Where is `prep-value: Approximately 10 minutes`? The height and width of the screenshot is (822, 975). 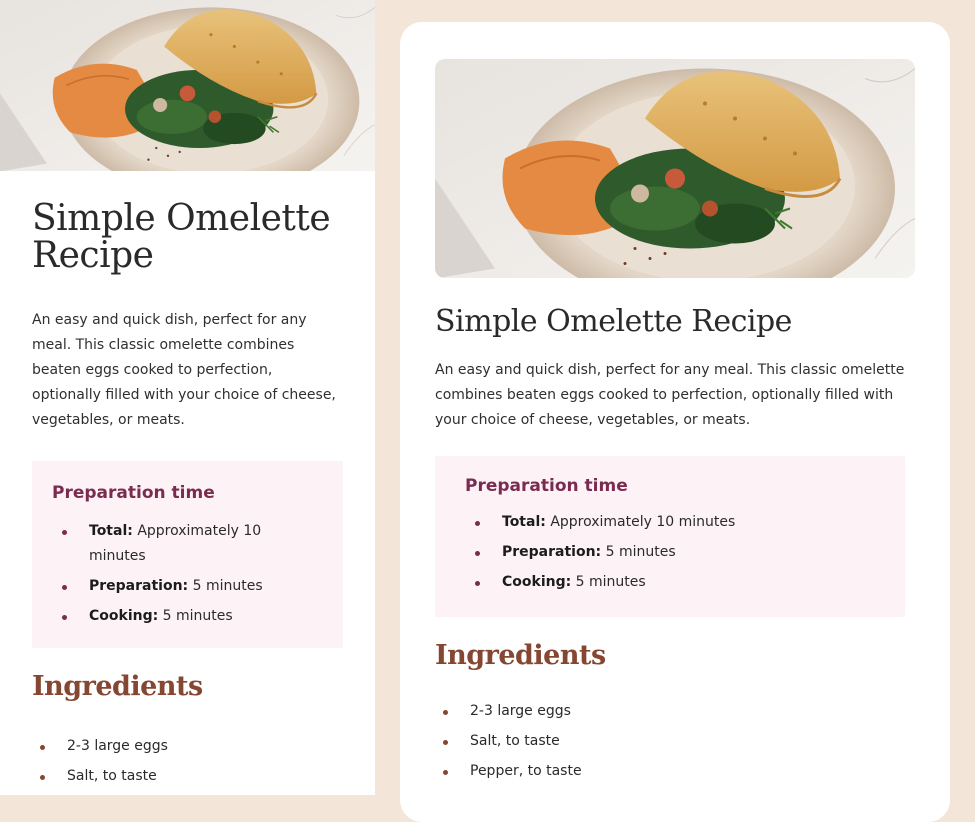
prep-value: Approximately 10 minutes is located at coordinates (643, 522).